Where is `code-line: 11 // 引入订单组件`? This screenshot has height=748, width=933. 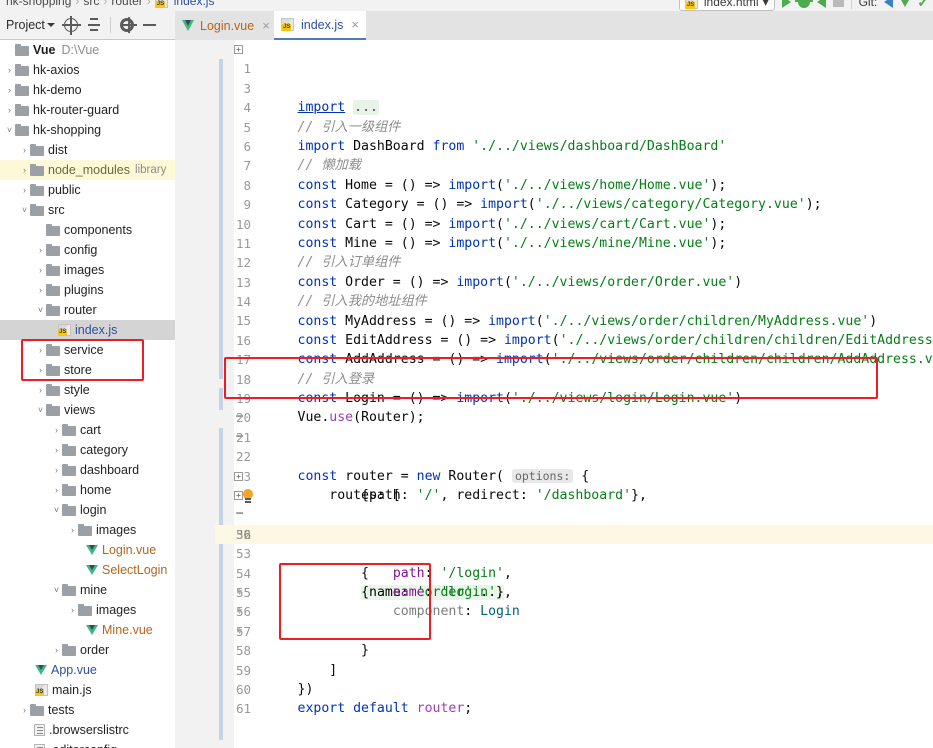 code-line: 11 // 引入订单组件 is located at coordinates (574, 242).